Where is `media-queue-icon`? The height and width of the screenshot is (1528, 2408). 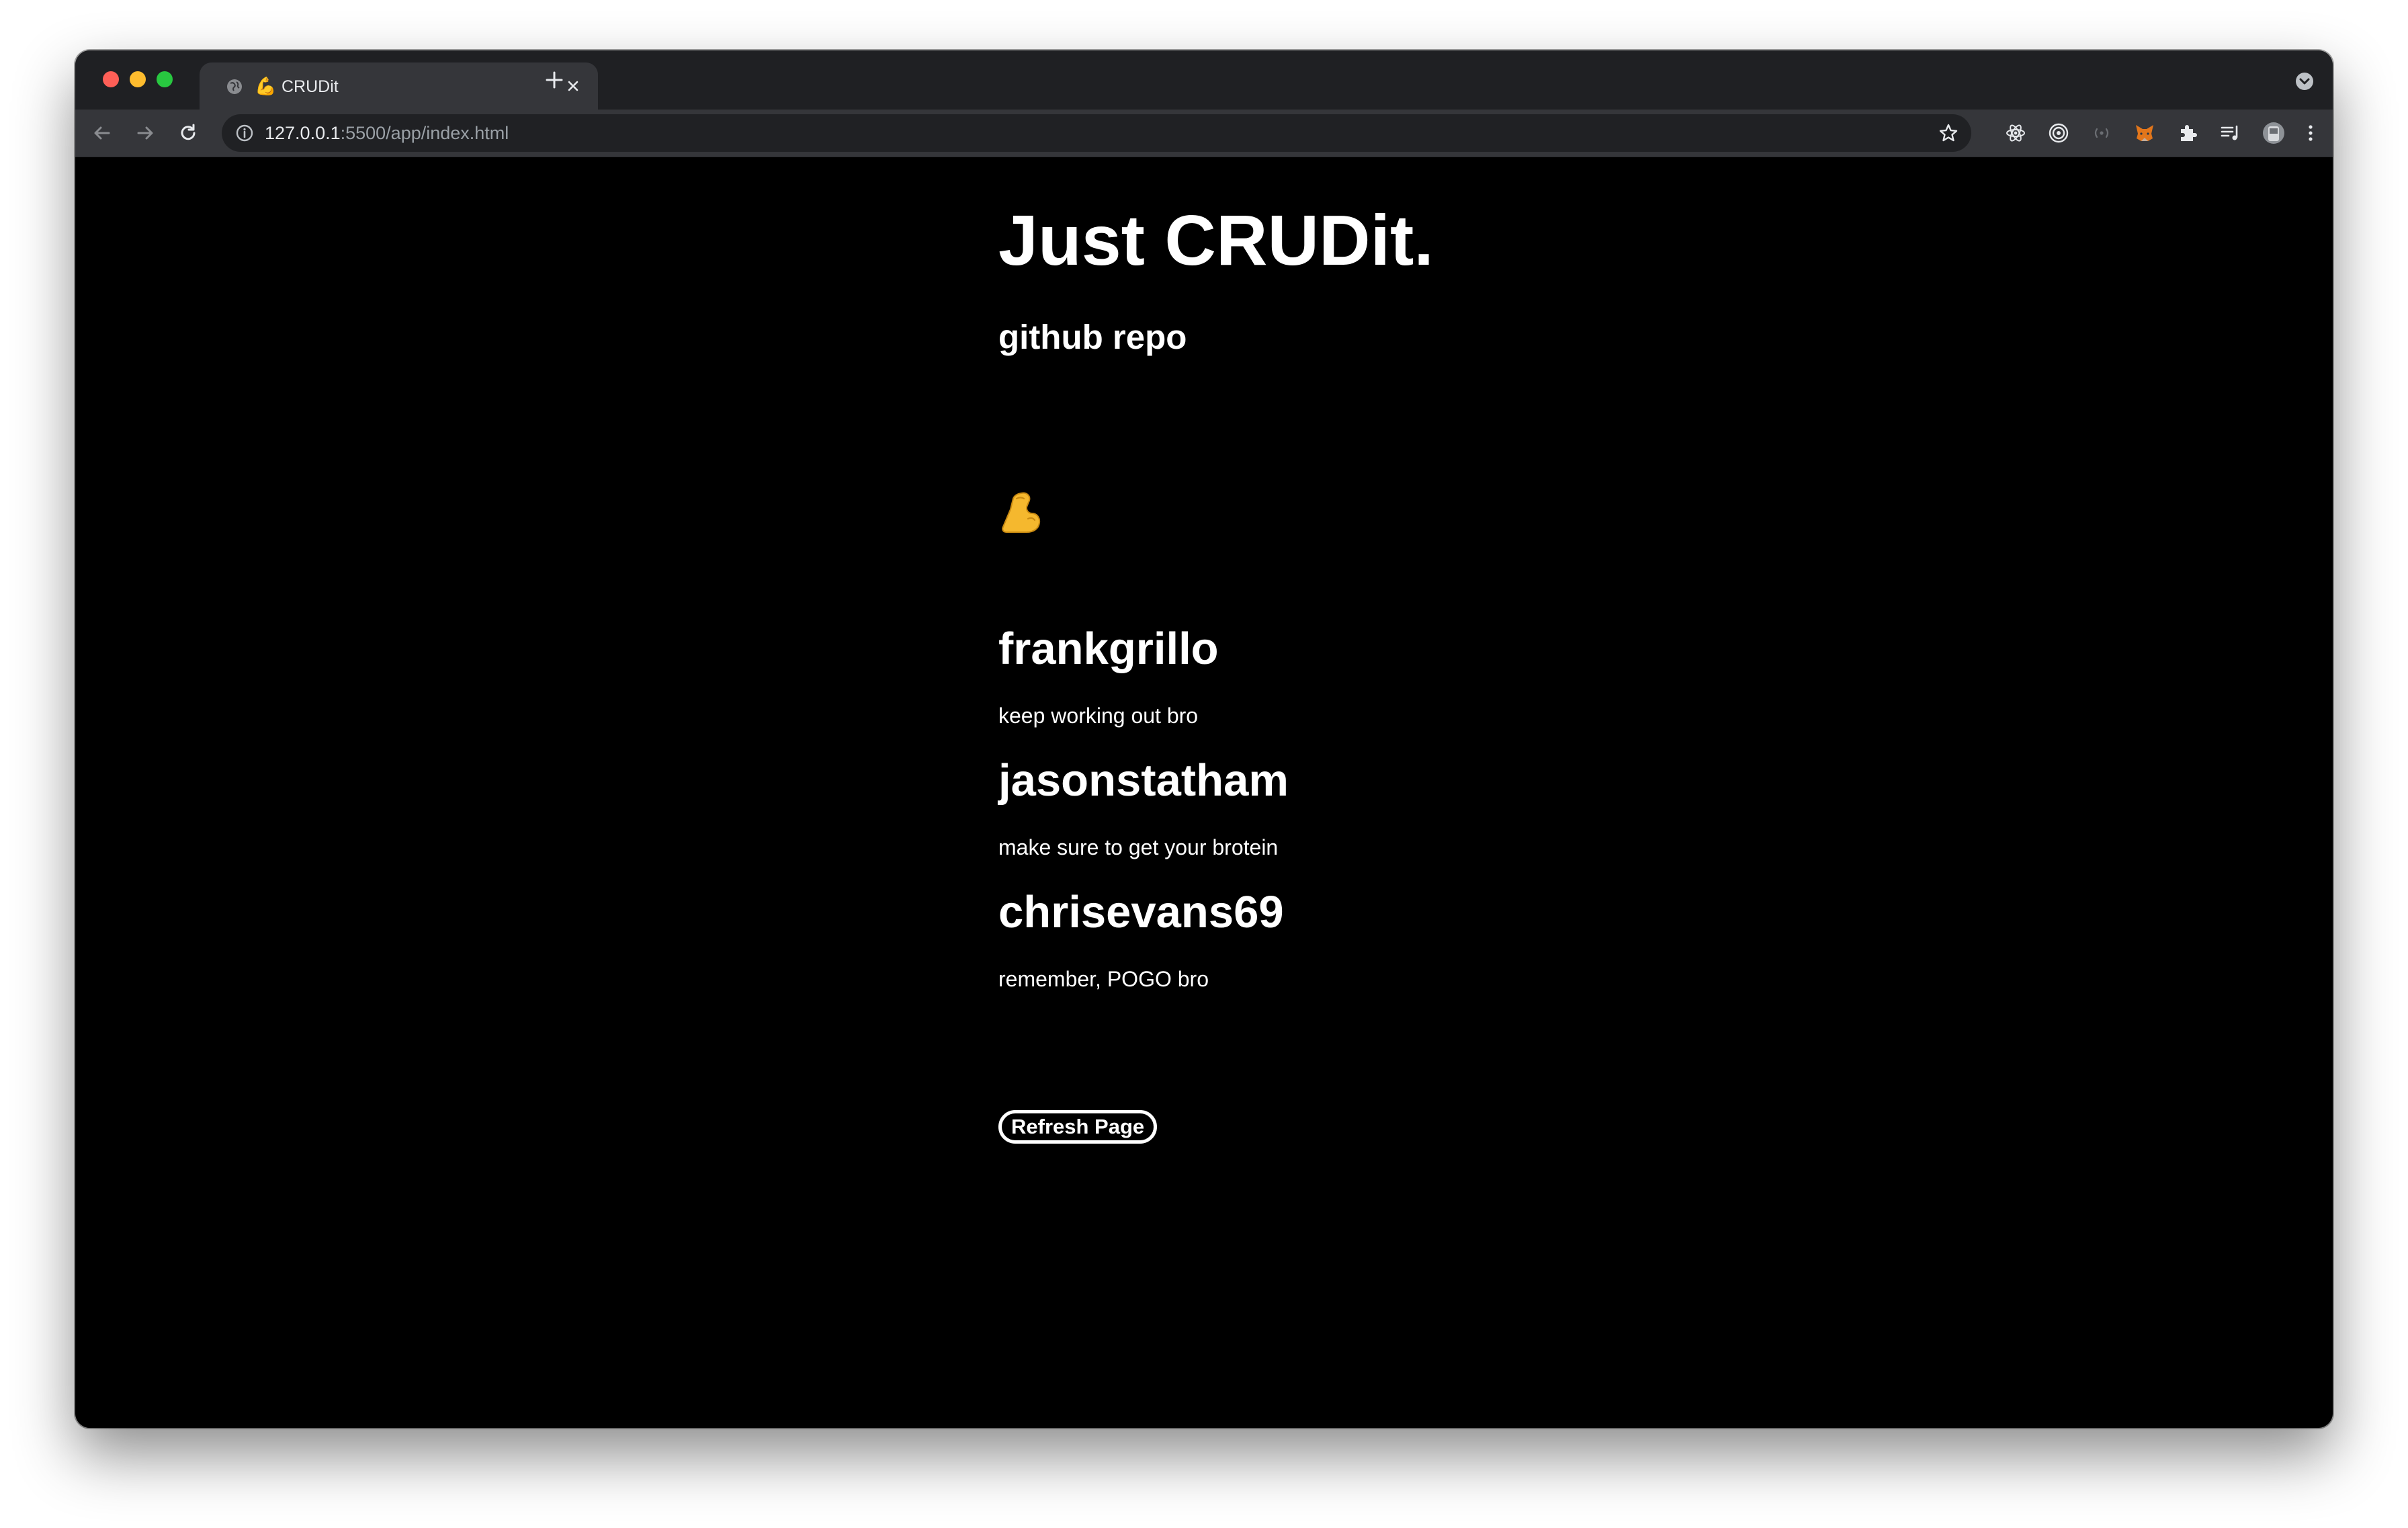 media-queue-icon is located at coordinates (2231, 133).